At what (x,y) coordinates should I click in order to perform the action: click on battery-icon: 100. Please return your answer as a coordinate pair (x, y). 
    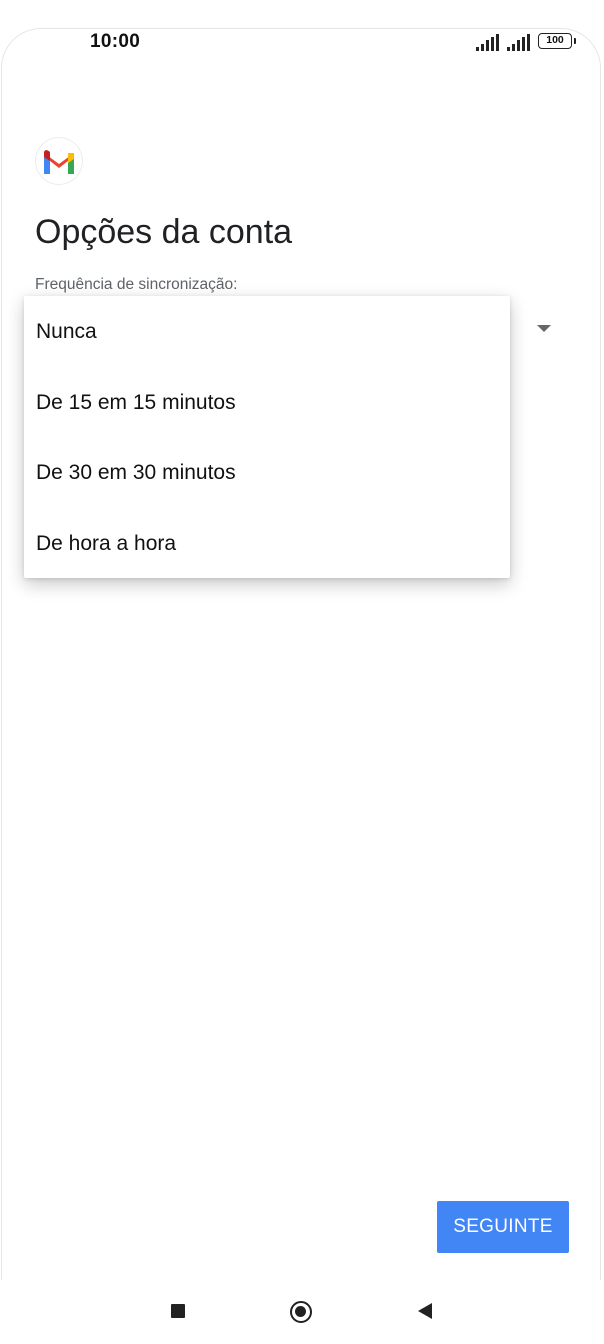
    Looking at the image, I should click on (557, 41).